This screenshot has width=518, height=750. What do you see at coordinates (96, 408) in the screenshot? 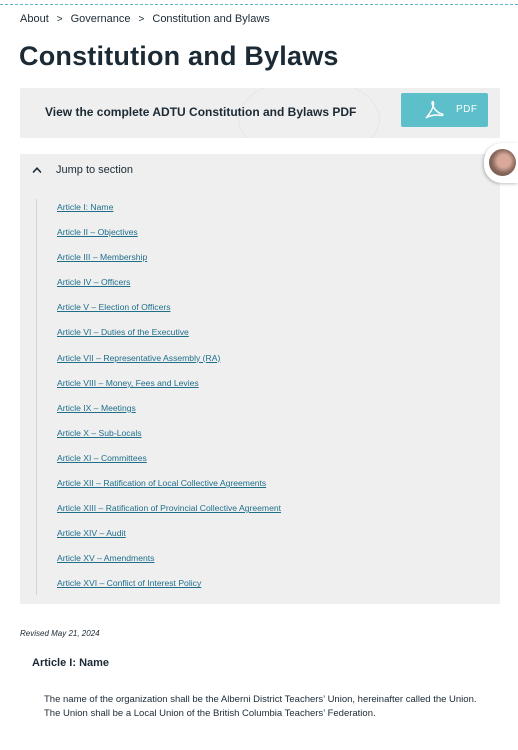
I see `toc-link: Article IX – Meetings` at bounding box center [96, 408].